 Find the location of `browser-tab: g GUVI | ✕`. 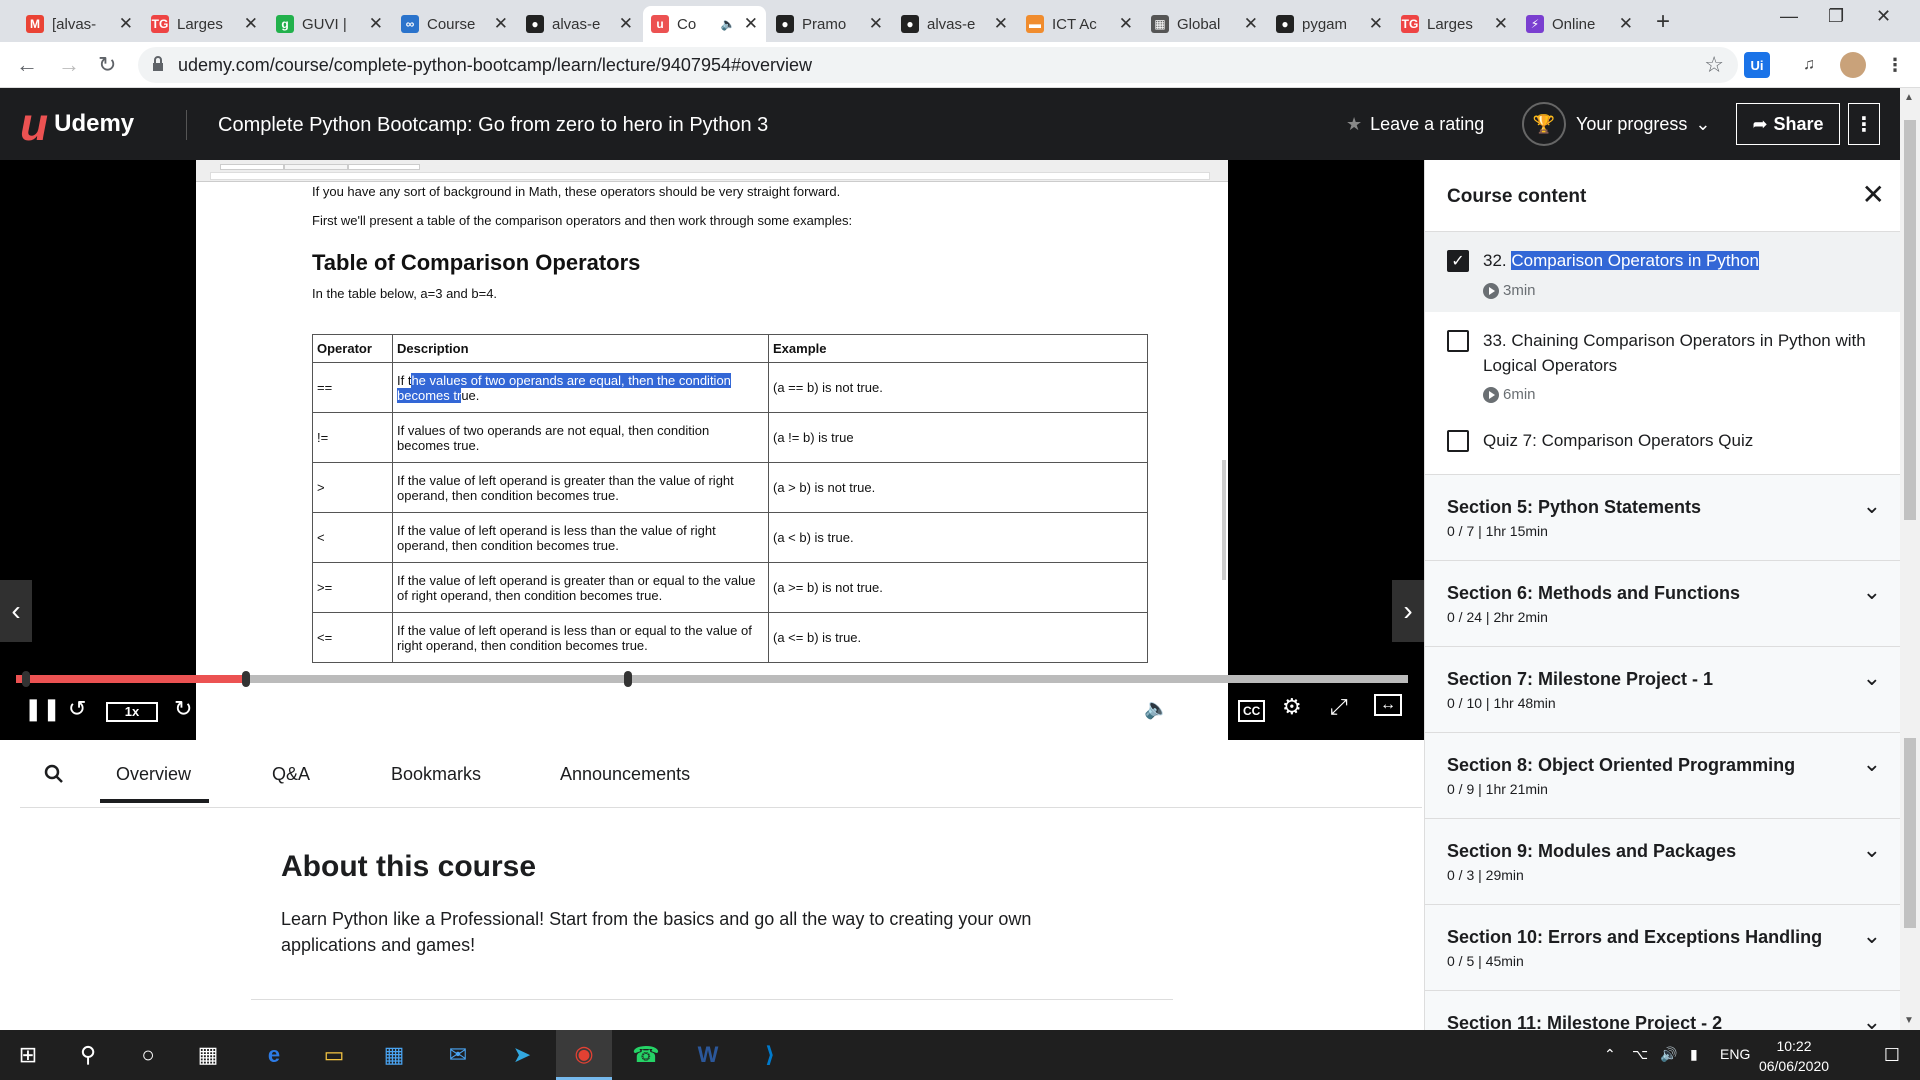

browser-tab: g GUVI | ✕ is located at coordinates (329, 24).